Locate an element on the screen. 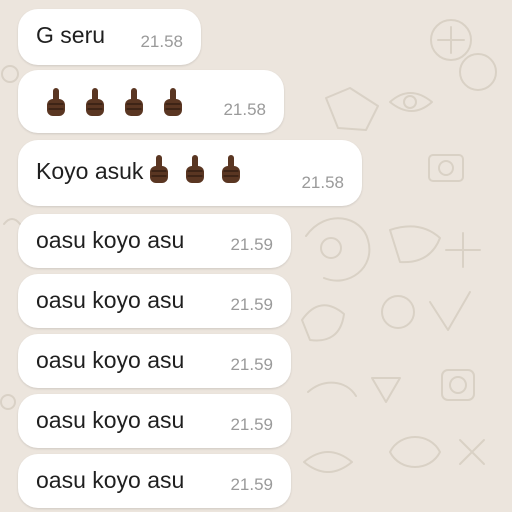  message-text-content: Koyo asuk is located at coordinates (90, 171).